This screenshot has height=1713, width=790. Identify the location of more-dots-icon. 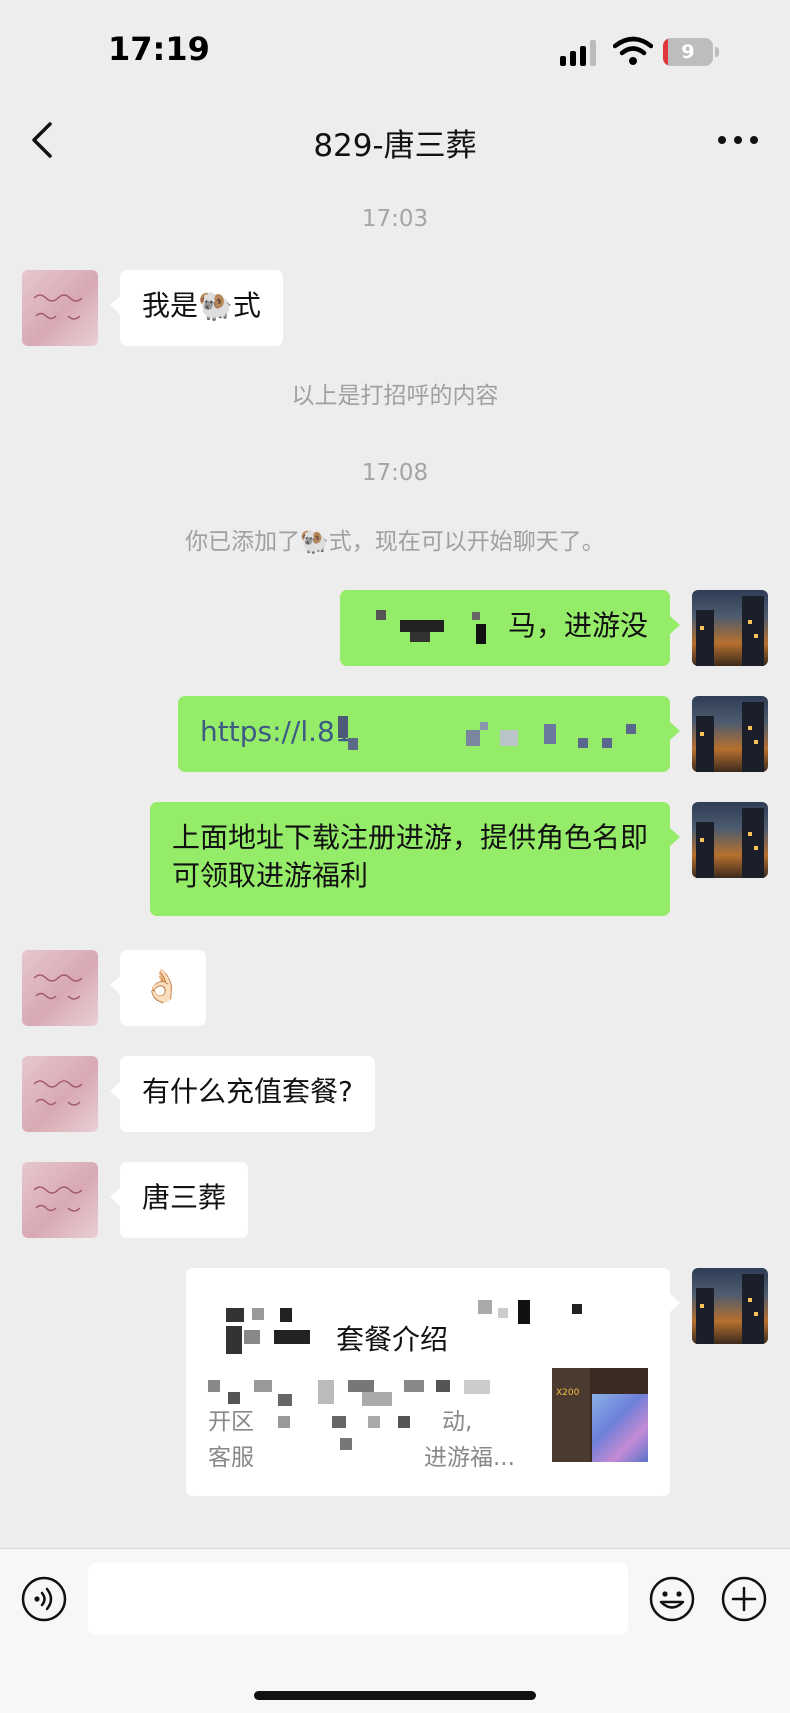
(738, 140).